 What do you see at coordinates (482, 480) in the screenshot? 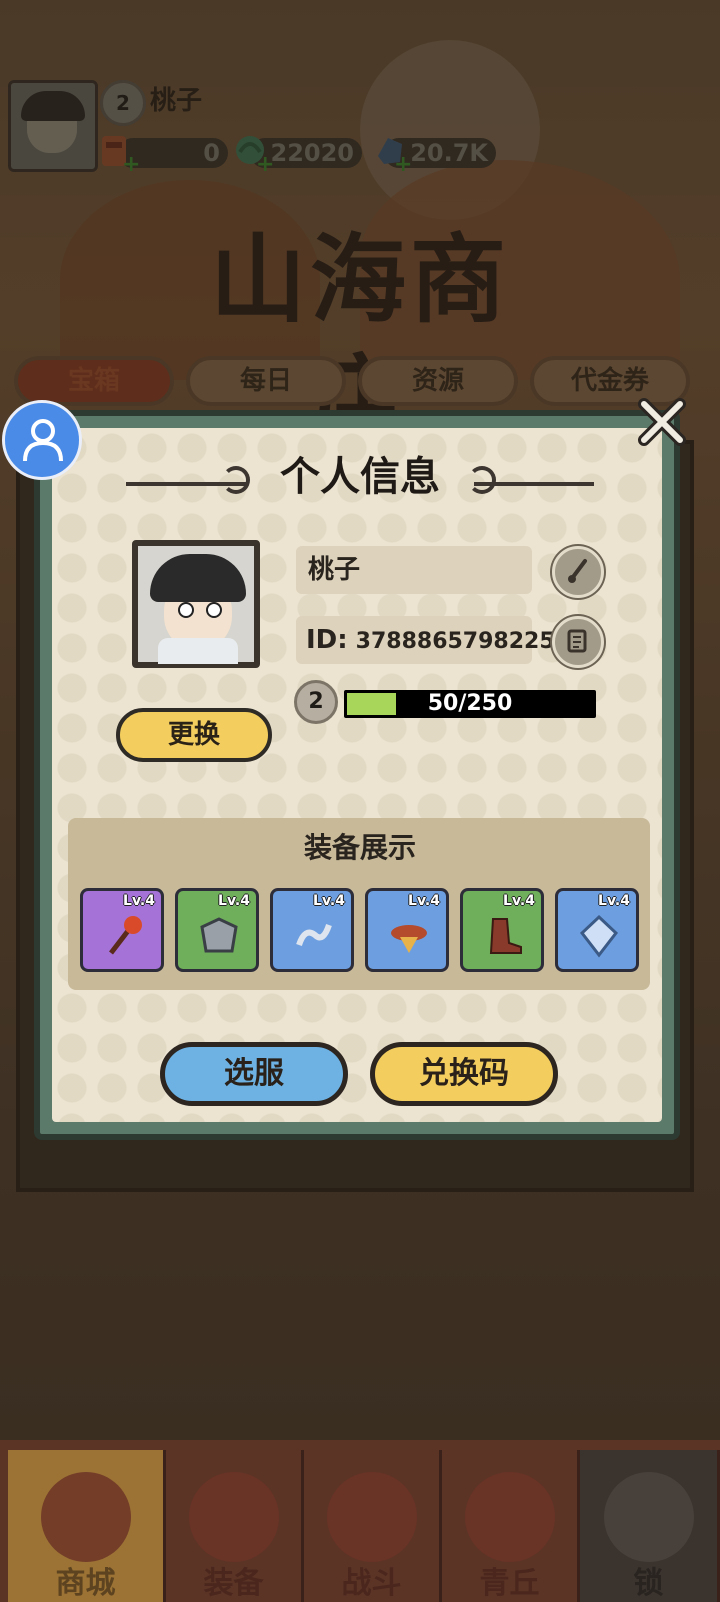
I see `title-swirl-right` at bounding box center [482, 480].